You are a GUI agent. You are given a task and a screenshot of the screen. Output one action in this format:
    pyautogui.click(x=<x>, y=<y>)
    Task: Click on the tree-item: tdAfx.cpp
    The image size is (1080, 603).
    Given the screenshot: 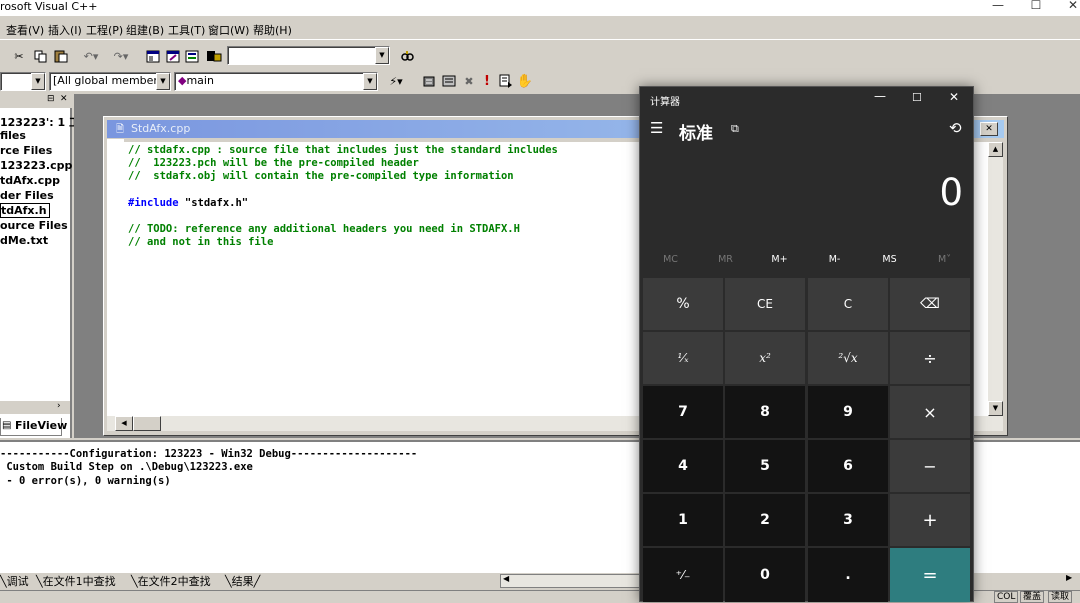 What is the action you would take?
    pyautogui.click(x=30, y=180)
    